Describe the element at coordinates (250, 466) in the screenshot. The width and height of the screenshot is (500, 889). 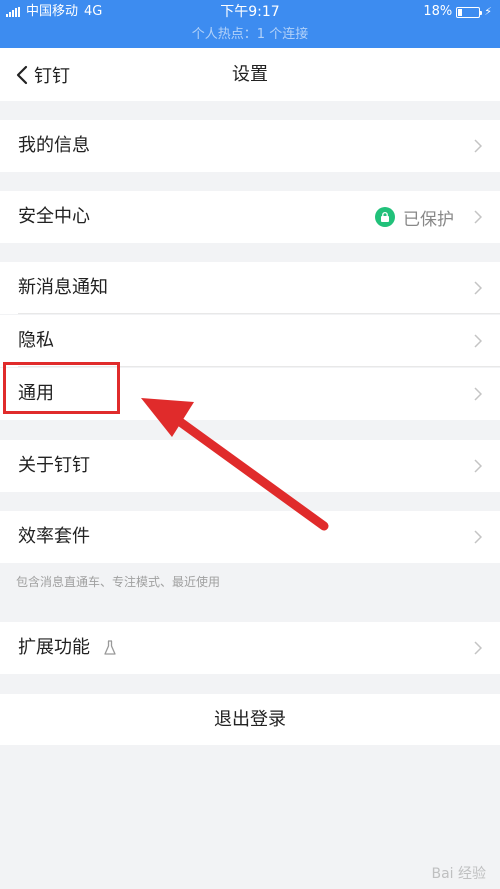
I see `settings-item-about: 关于钉钉` at that location.